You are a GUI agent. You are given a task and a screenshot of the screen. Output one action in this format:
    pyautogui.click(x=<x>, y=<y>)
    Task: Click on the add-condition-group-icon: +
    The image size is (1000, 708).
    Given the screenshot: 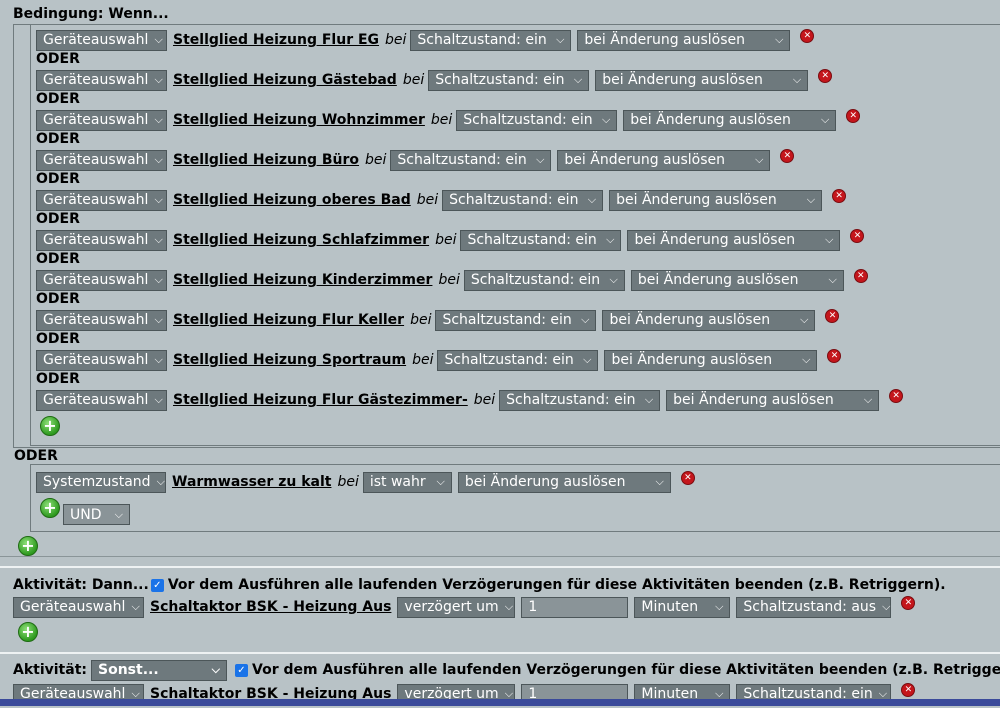 What is the action you would take?
    pyautogui.click(x=28, y=546)
    